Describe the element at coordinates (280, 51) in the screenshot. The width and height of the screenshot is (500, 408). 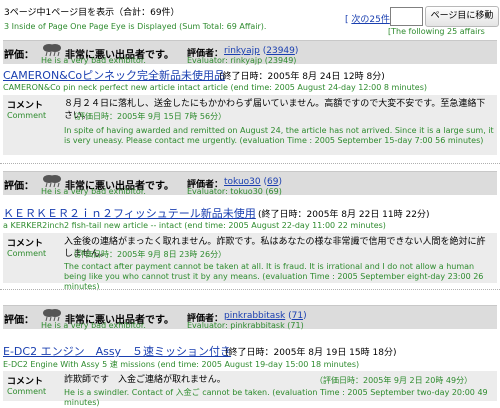
I see `evaluator-score-link: 23949` at that location.